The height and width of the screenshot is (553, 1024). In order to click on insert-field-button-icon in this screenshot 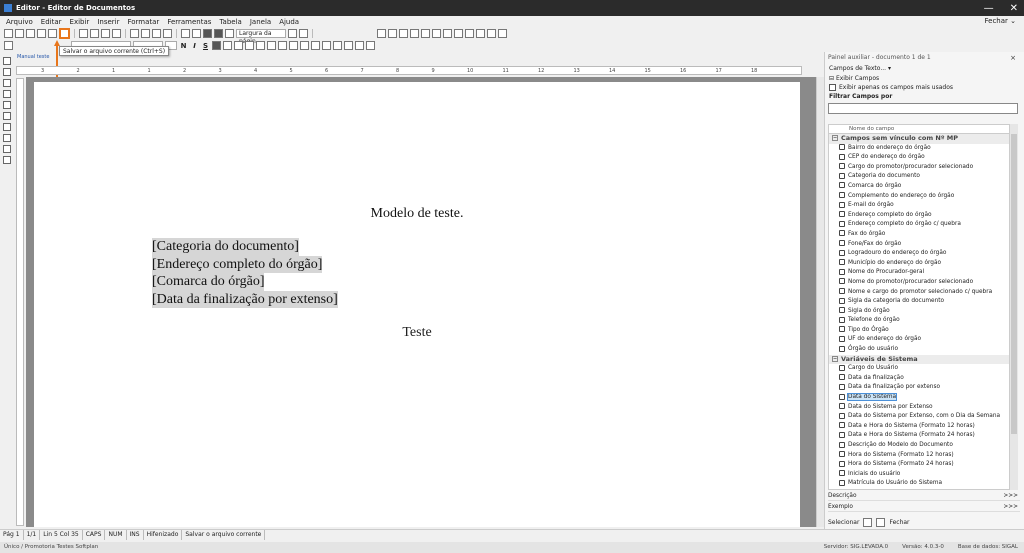, I will do `click(868, 522)`.